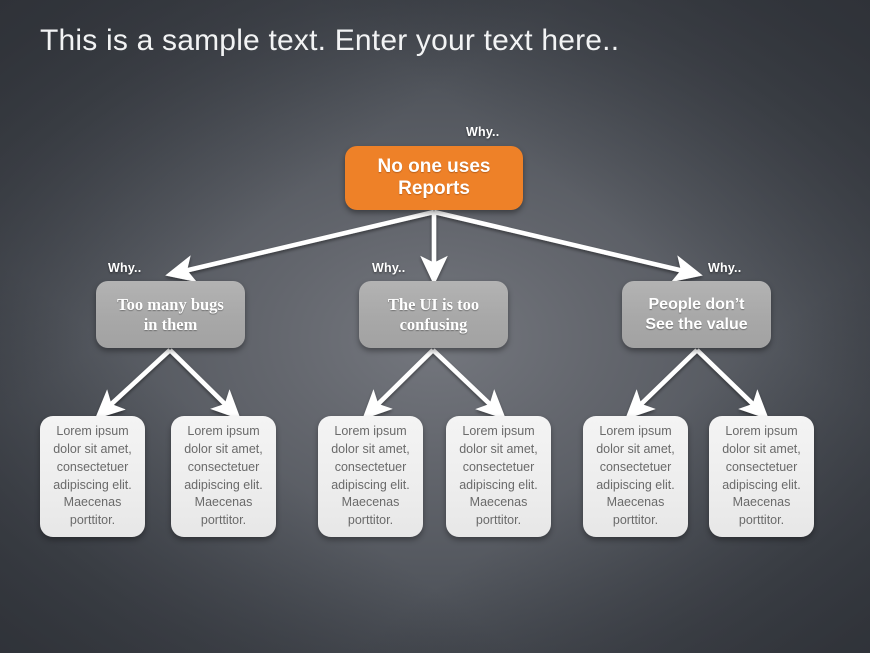  What do you see at coordinates (125, 268) in the screenshot?
I see `why-label-mid-1: Why..` at bounding box center [125, 268].